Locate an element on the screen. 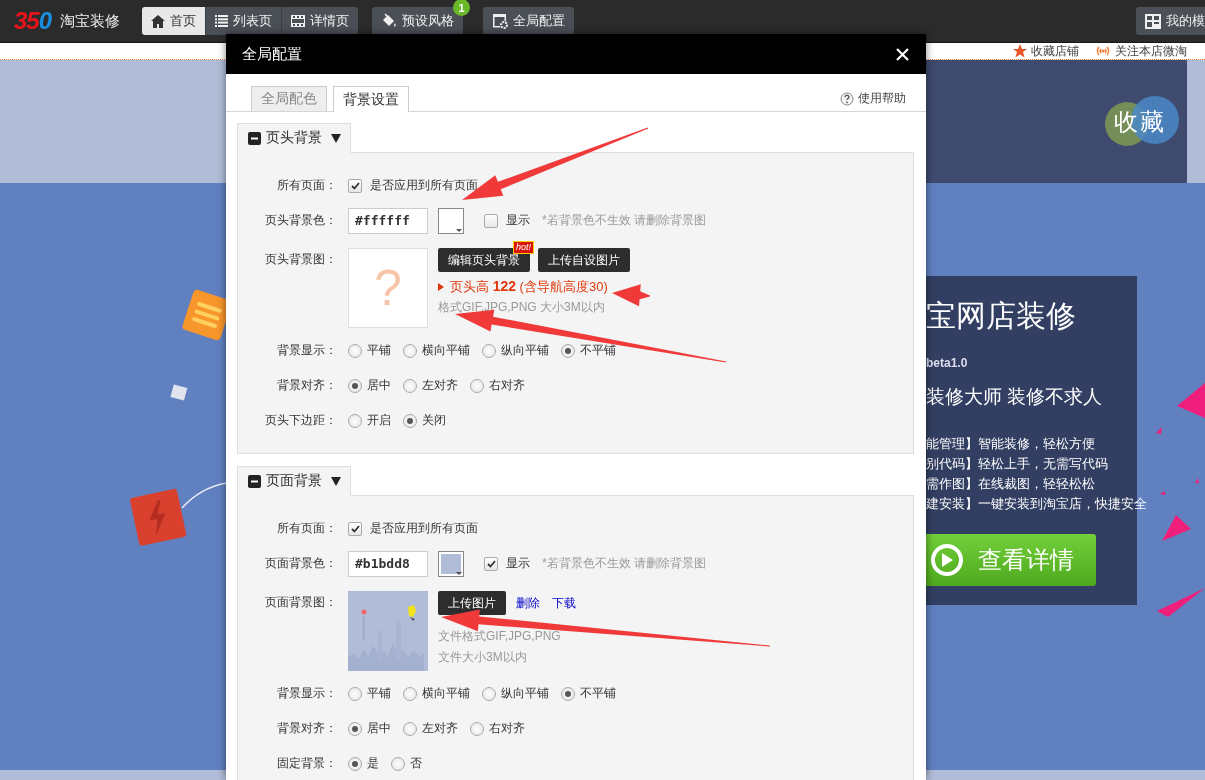 This screenshot has height=780, width=1205. field-label: 页头下边距： is located at coordinates (300, 420).